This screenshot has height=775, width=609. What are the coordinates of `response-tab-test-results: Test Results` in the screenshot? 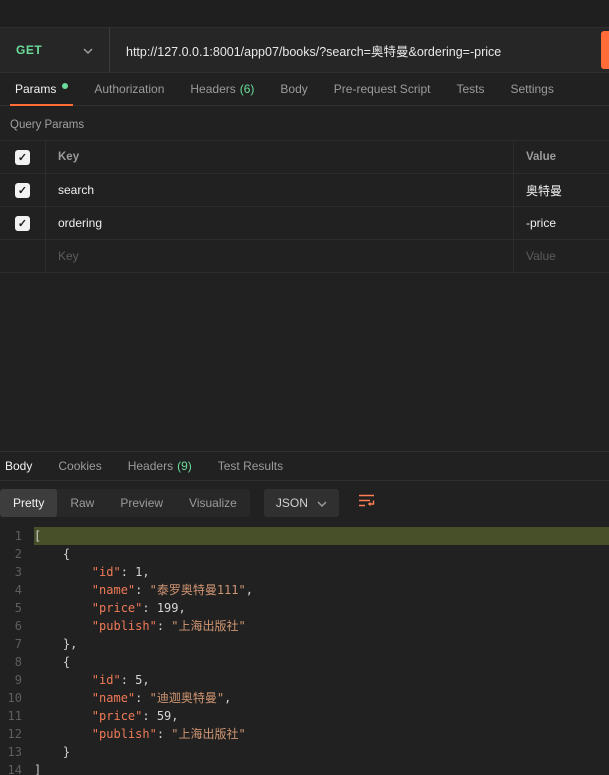 It's located at (250, 466).